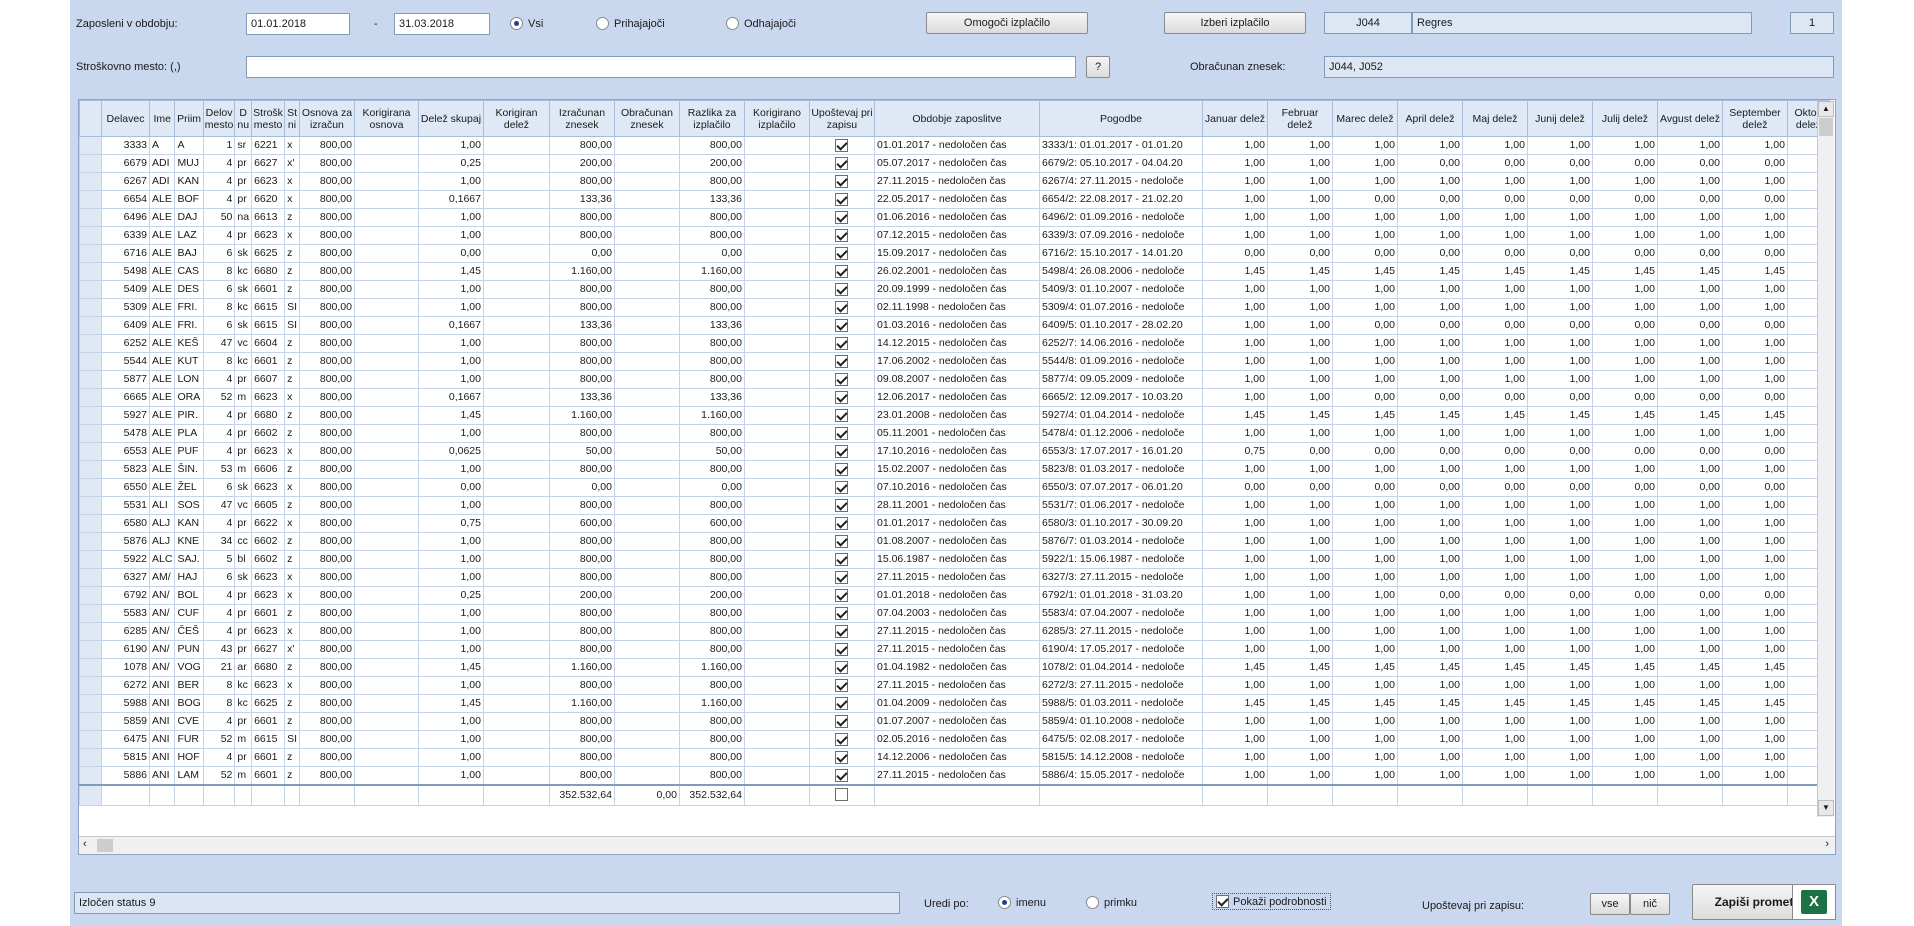 This screenshot has width=1914, height=926. Describe the element at coordinates (268, 469) in the screenshot. I see `table-cell: 6606` at that location.